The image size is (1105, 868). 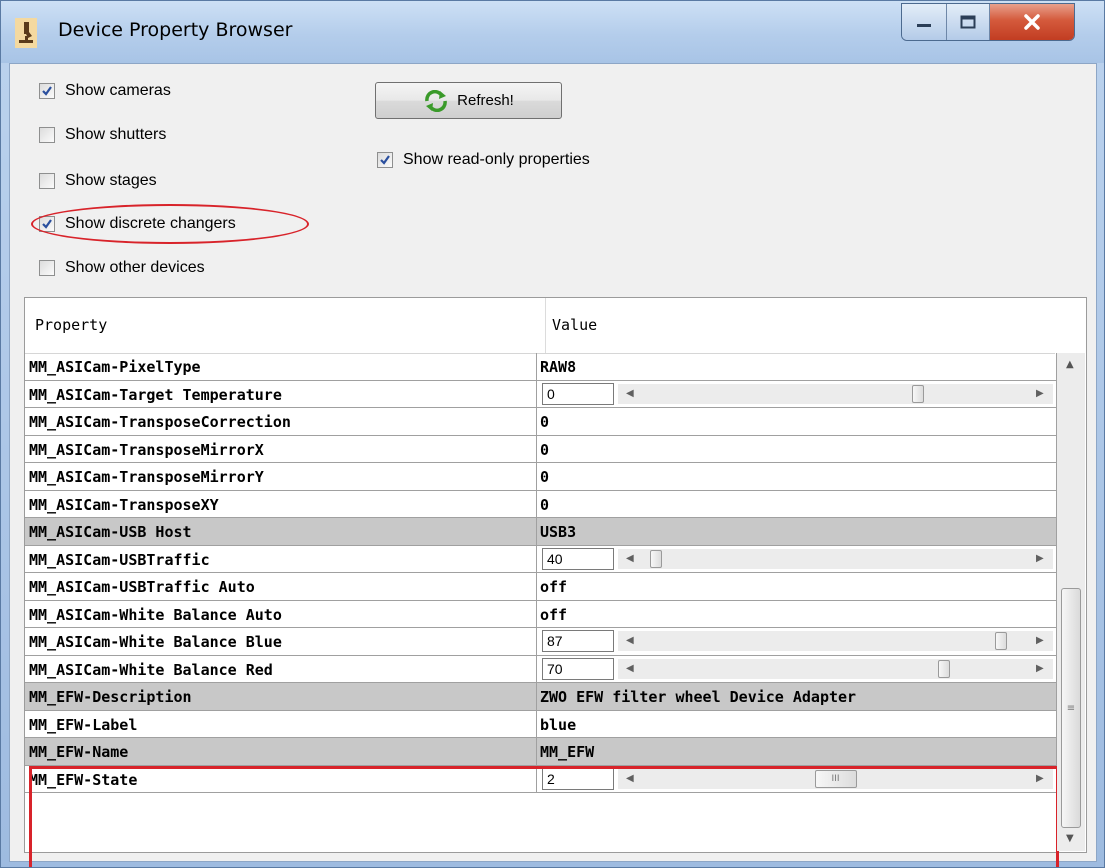 I want to click on property-value-input: 0, so click(x=578, y=393).